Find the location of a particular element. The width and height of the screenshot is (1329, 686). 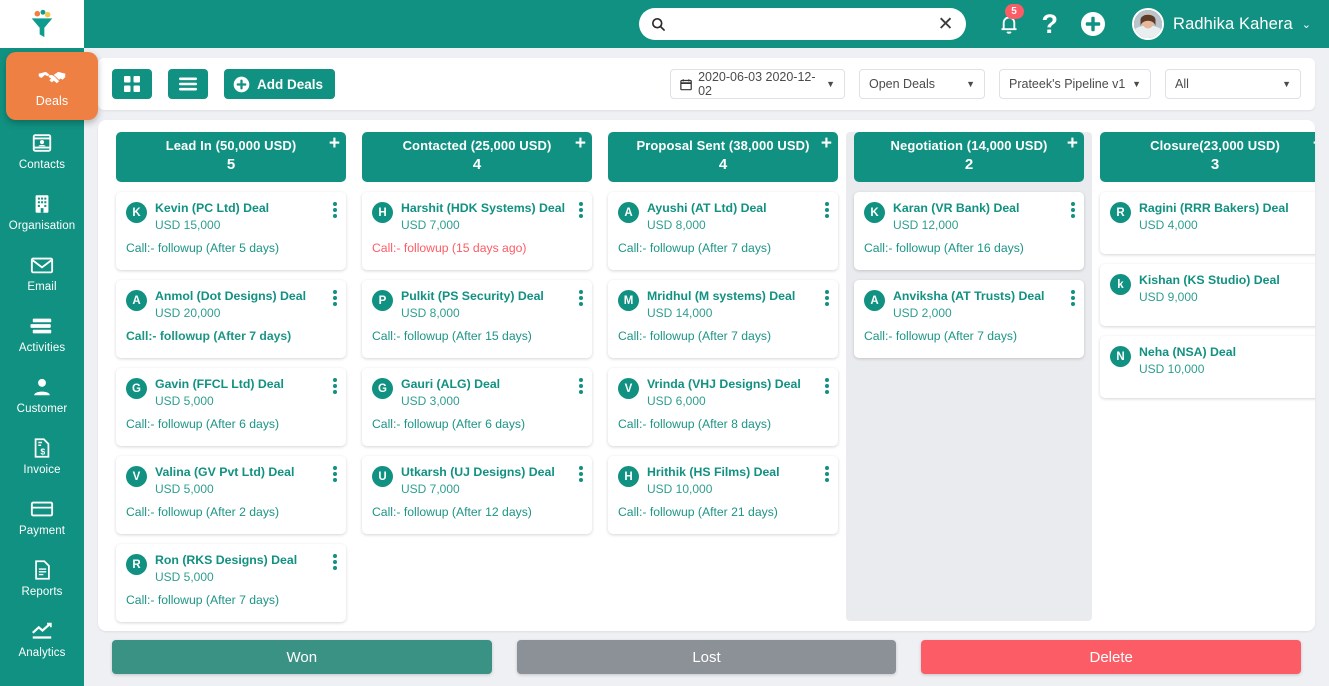

search-input is located at coordinates (801, 24).